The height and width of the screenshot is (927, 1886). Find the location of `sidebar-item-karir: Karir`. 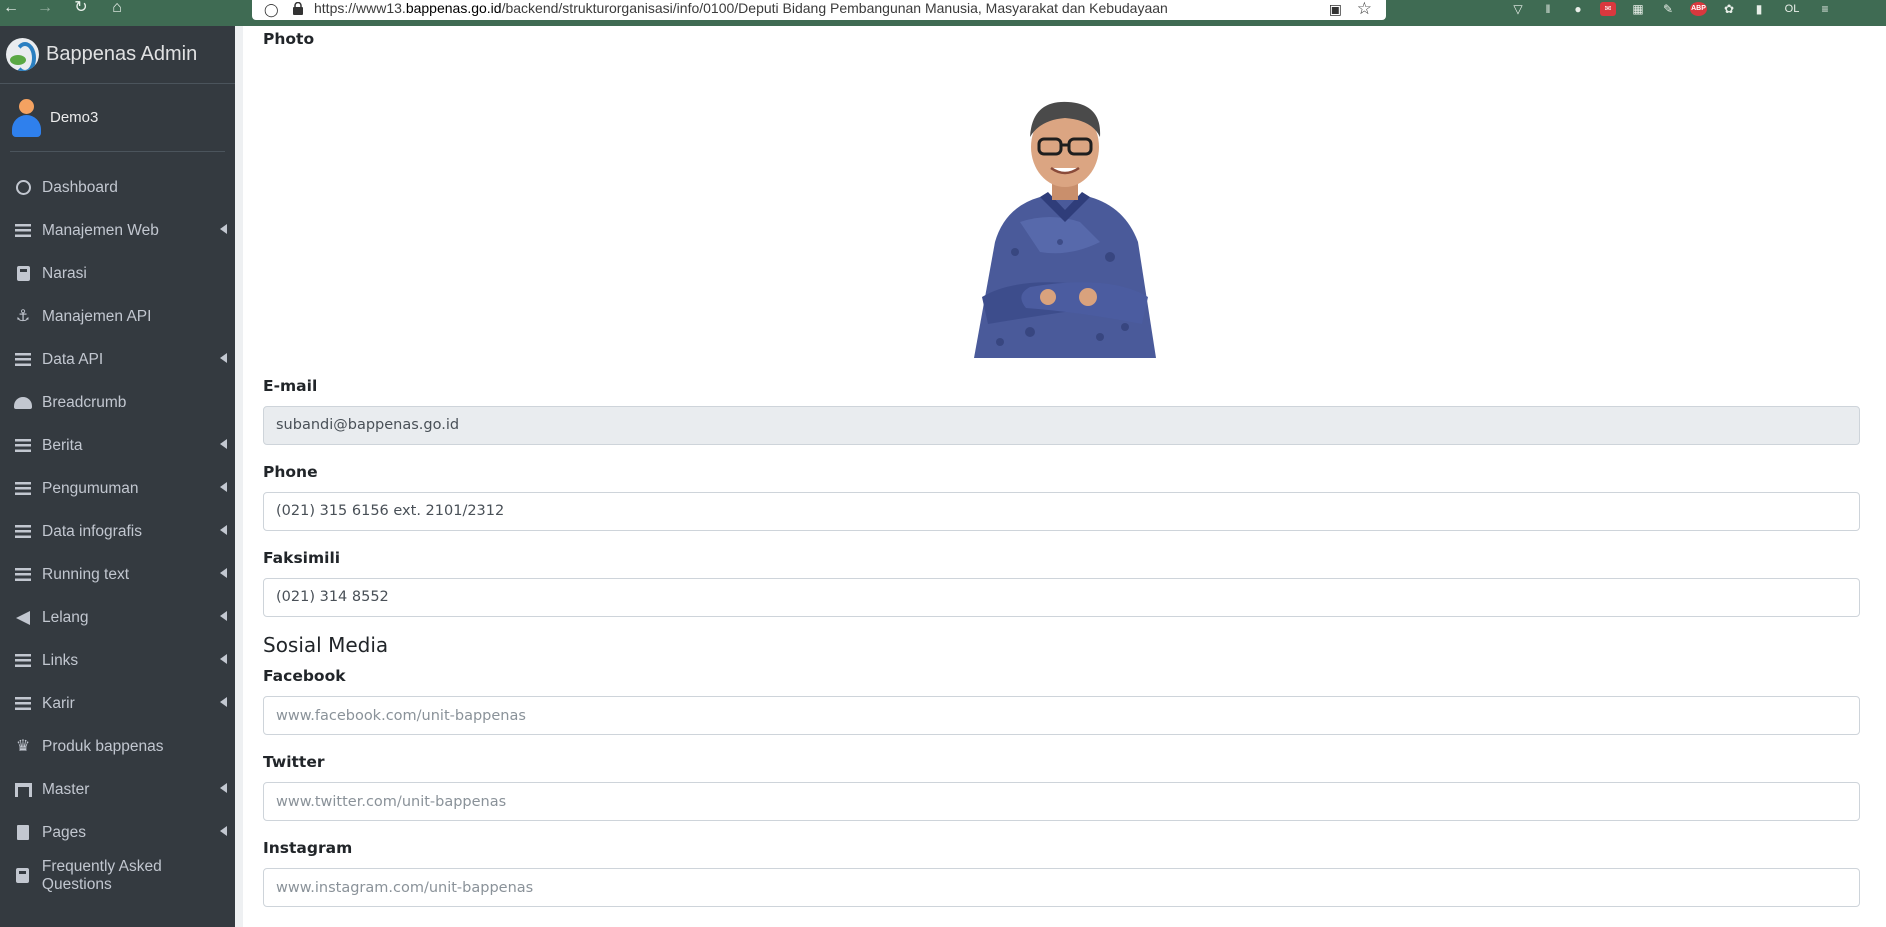

sidebar-item-karir: Karir is located at coordinates (117, 703).